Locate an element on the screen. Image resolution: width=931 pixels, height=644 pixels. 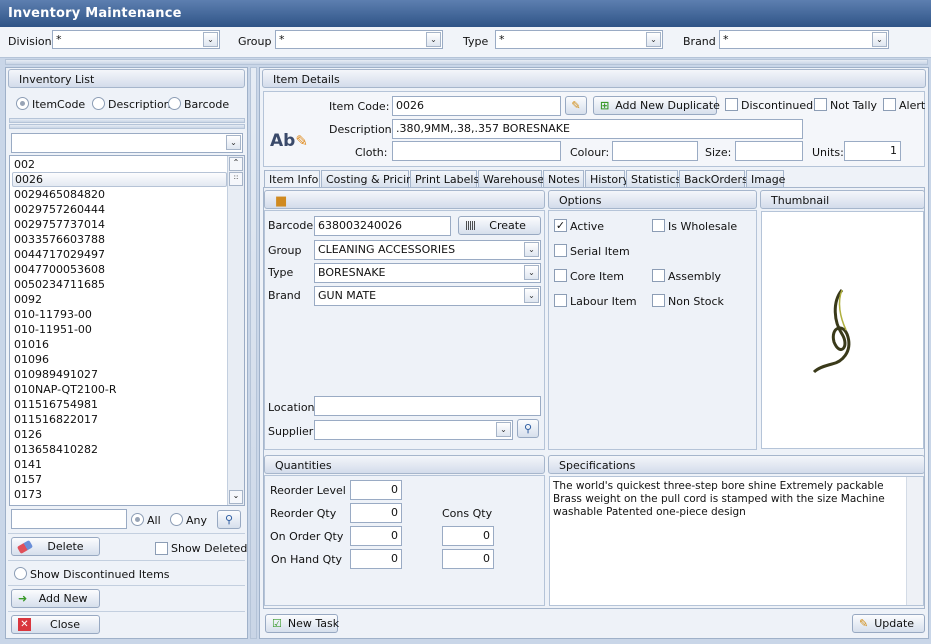
list-item: 0173 is located at coordinates (119, 494).